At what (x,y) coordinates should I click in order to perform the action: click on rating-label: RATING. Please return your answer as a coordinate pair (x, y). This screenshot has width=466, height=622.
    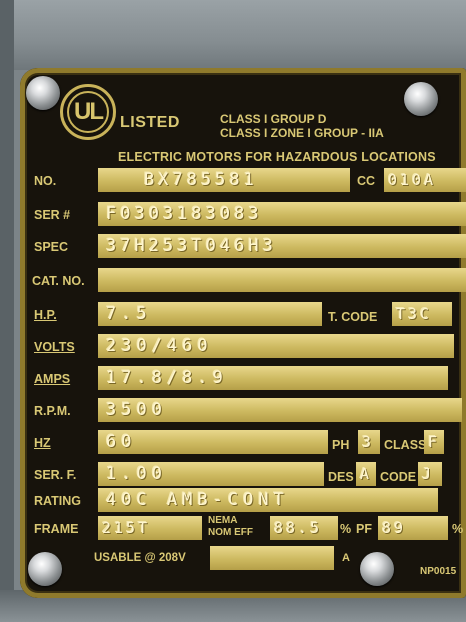
    Looking at the image, I should click on (57, 501).